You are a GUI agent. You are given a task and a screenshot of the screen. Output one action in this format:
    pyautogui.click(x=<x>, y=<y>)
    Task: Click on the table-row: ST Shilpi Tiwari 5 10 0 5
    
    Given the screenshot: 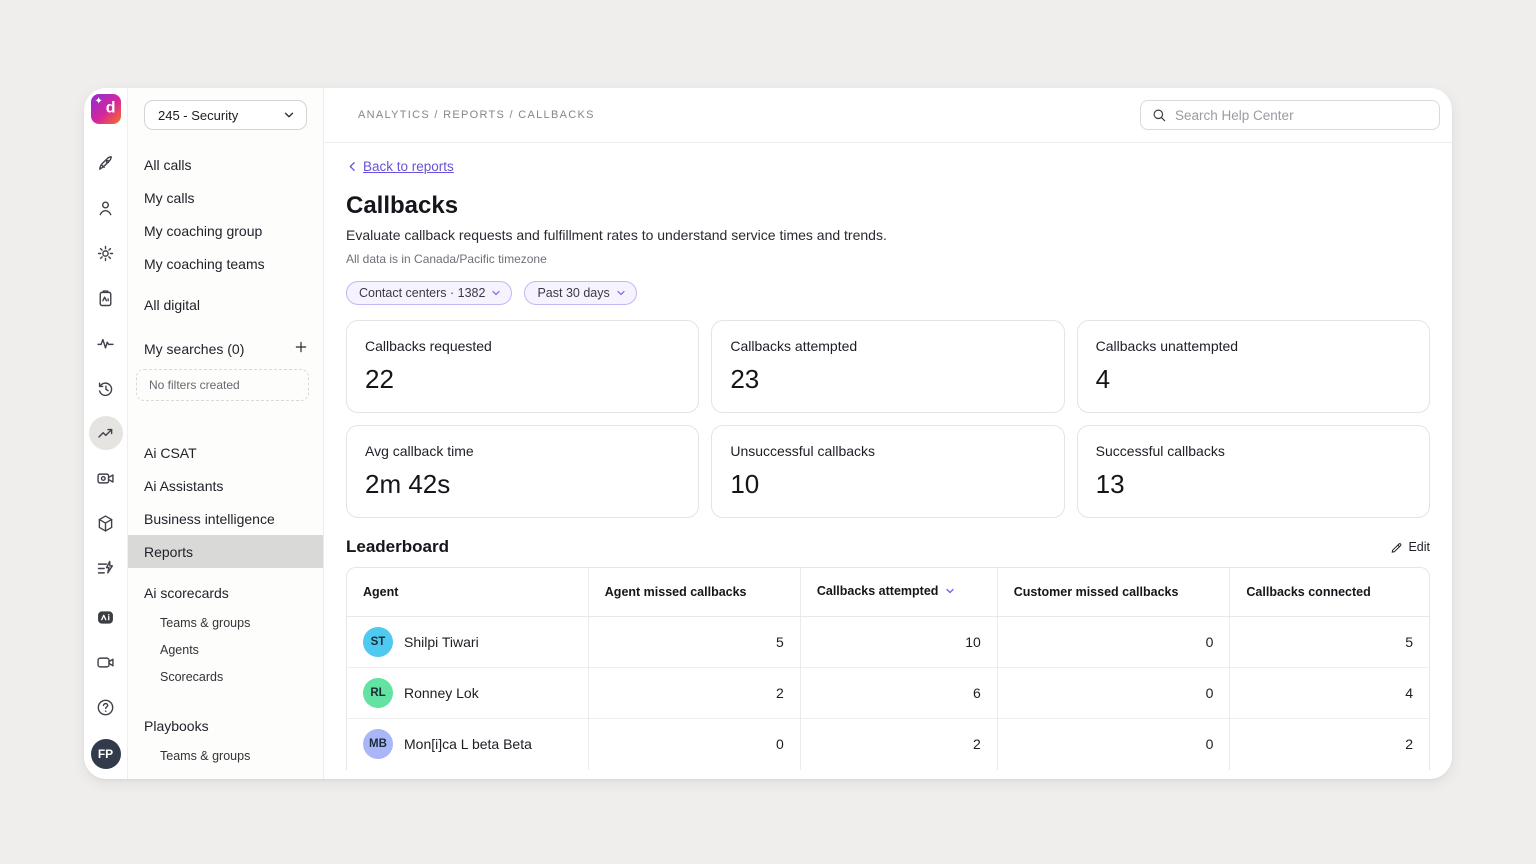 What is the action you would take?
    pyautogui.click(x=888, y=642)
    